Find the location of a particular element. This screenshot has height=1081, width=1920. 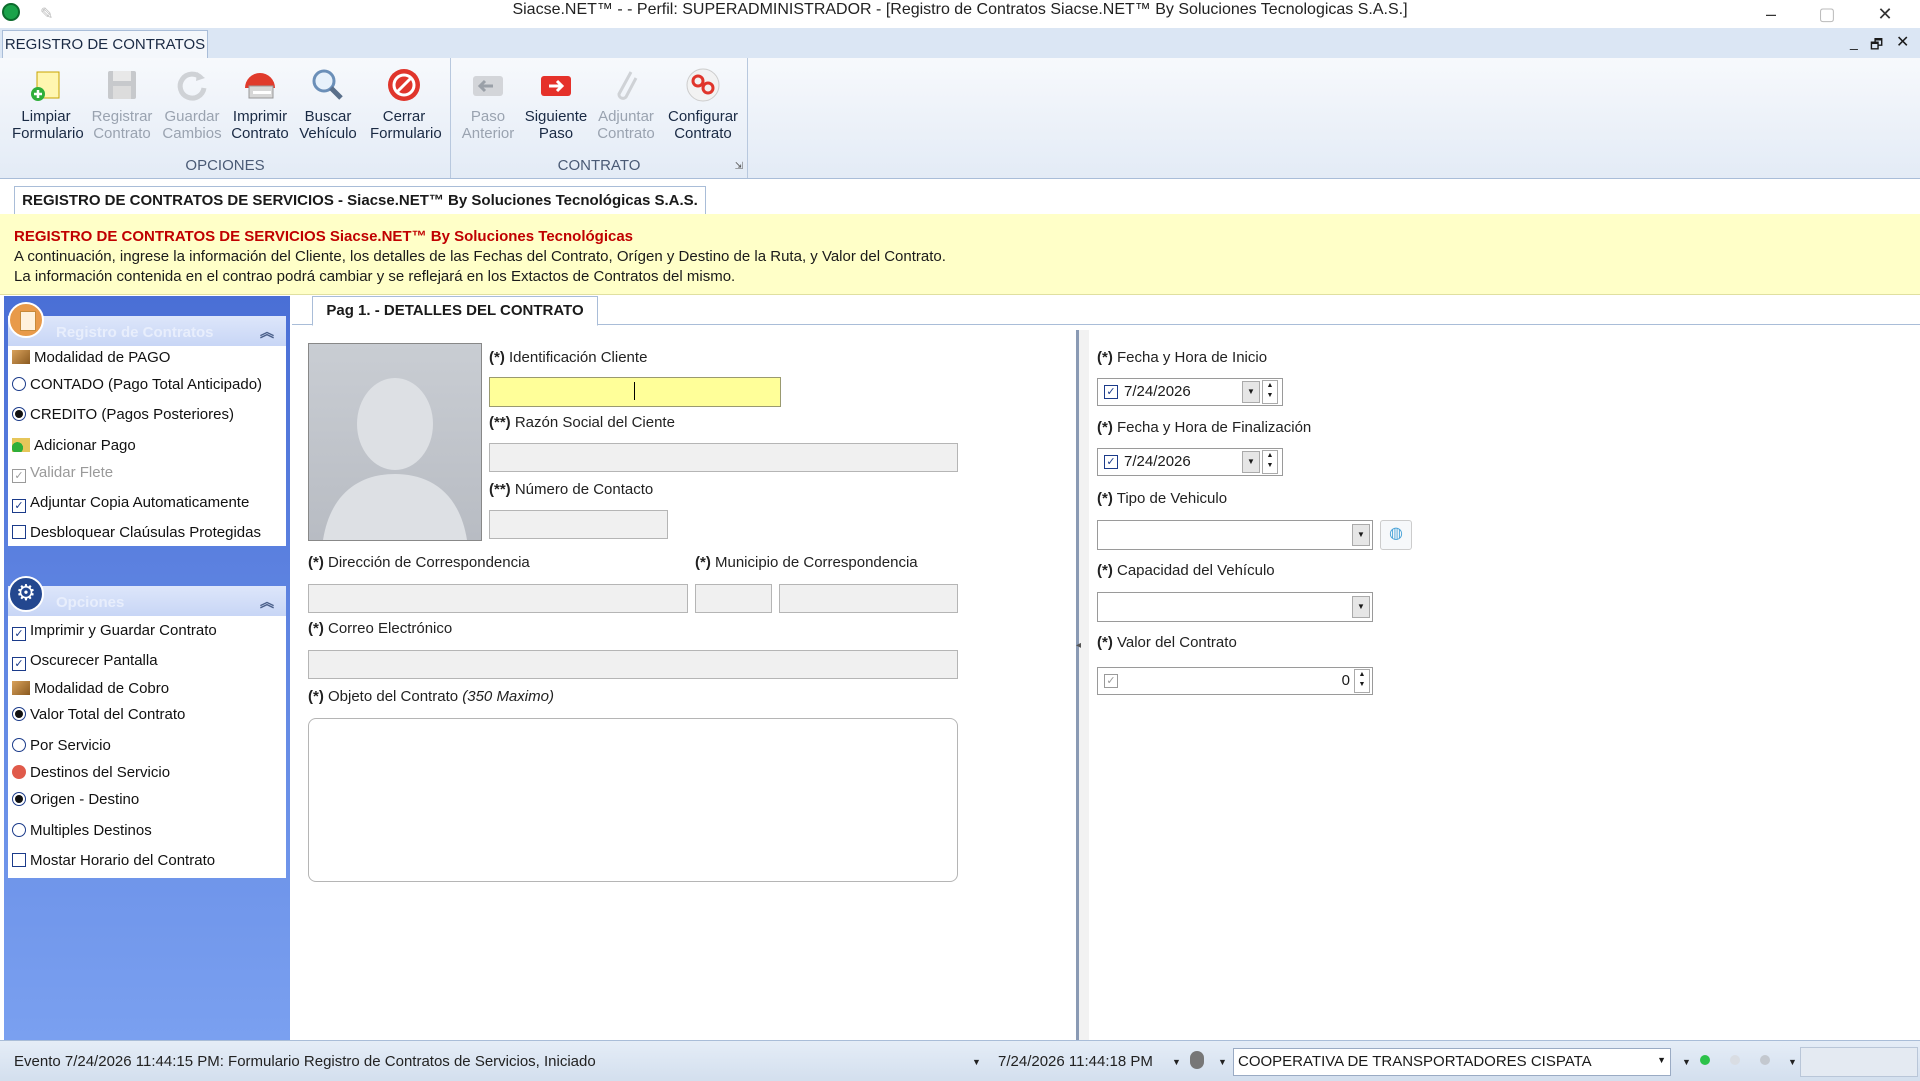

collapse-arrow-icon: ◂ is located at coordinates (1078, 645).